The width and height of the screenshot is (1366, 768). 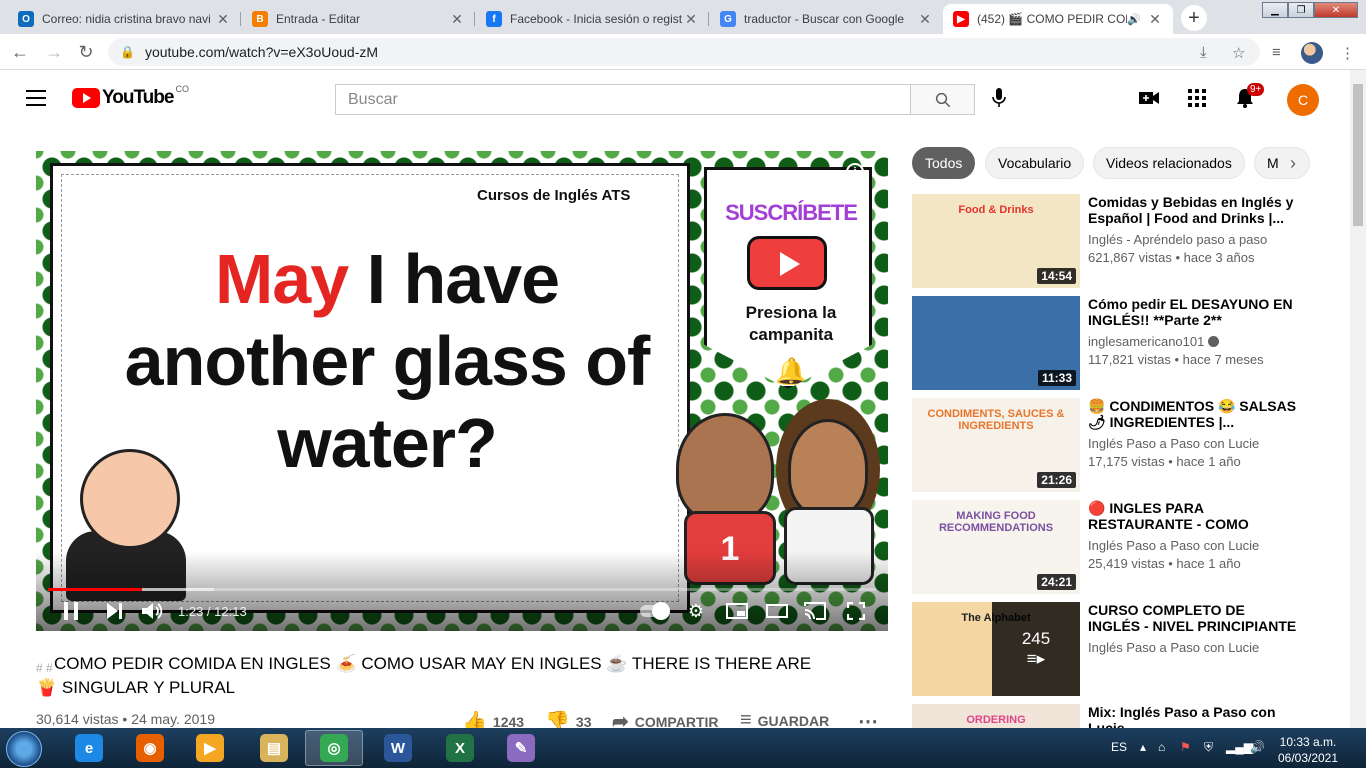 What do you see at coordinates (153, 611) in the screenshot?
I see `volume-button` at bounding box center [153, 611].